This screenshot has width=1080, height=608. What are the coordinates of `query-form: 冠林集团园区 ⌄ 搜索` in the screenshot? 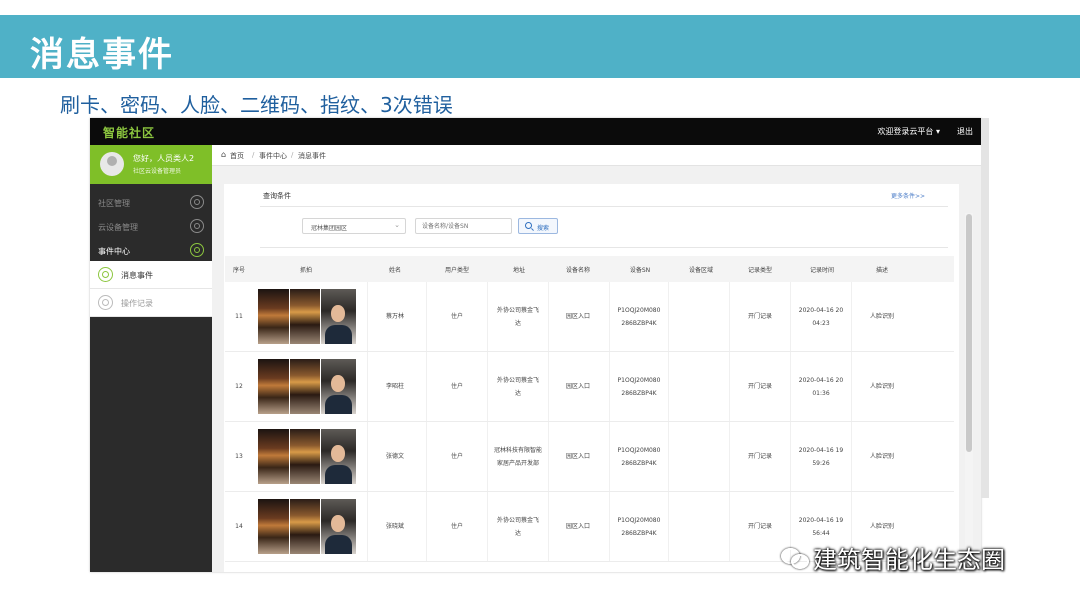 It's located at (604, 227).